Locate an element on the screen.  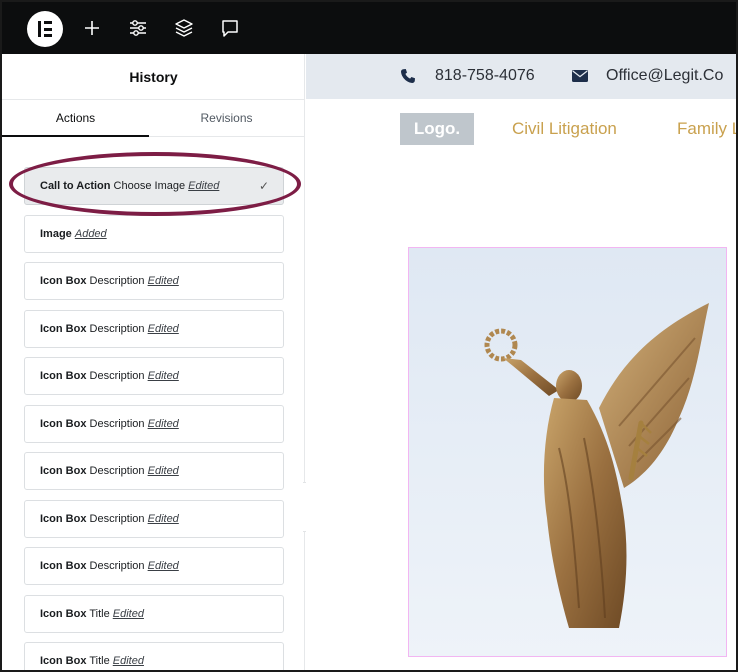
nav-item-civil-litigation: Civil Litigation is located at coordinates (564, 129).